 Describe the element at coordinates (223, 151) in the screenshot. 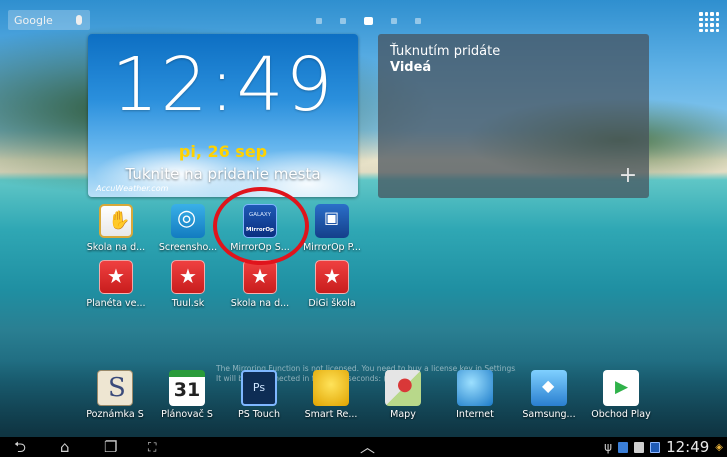

I see `clock-date: pi, 26 sep` at that location.